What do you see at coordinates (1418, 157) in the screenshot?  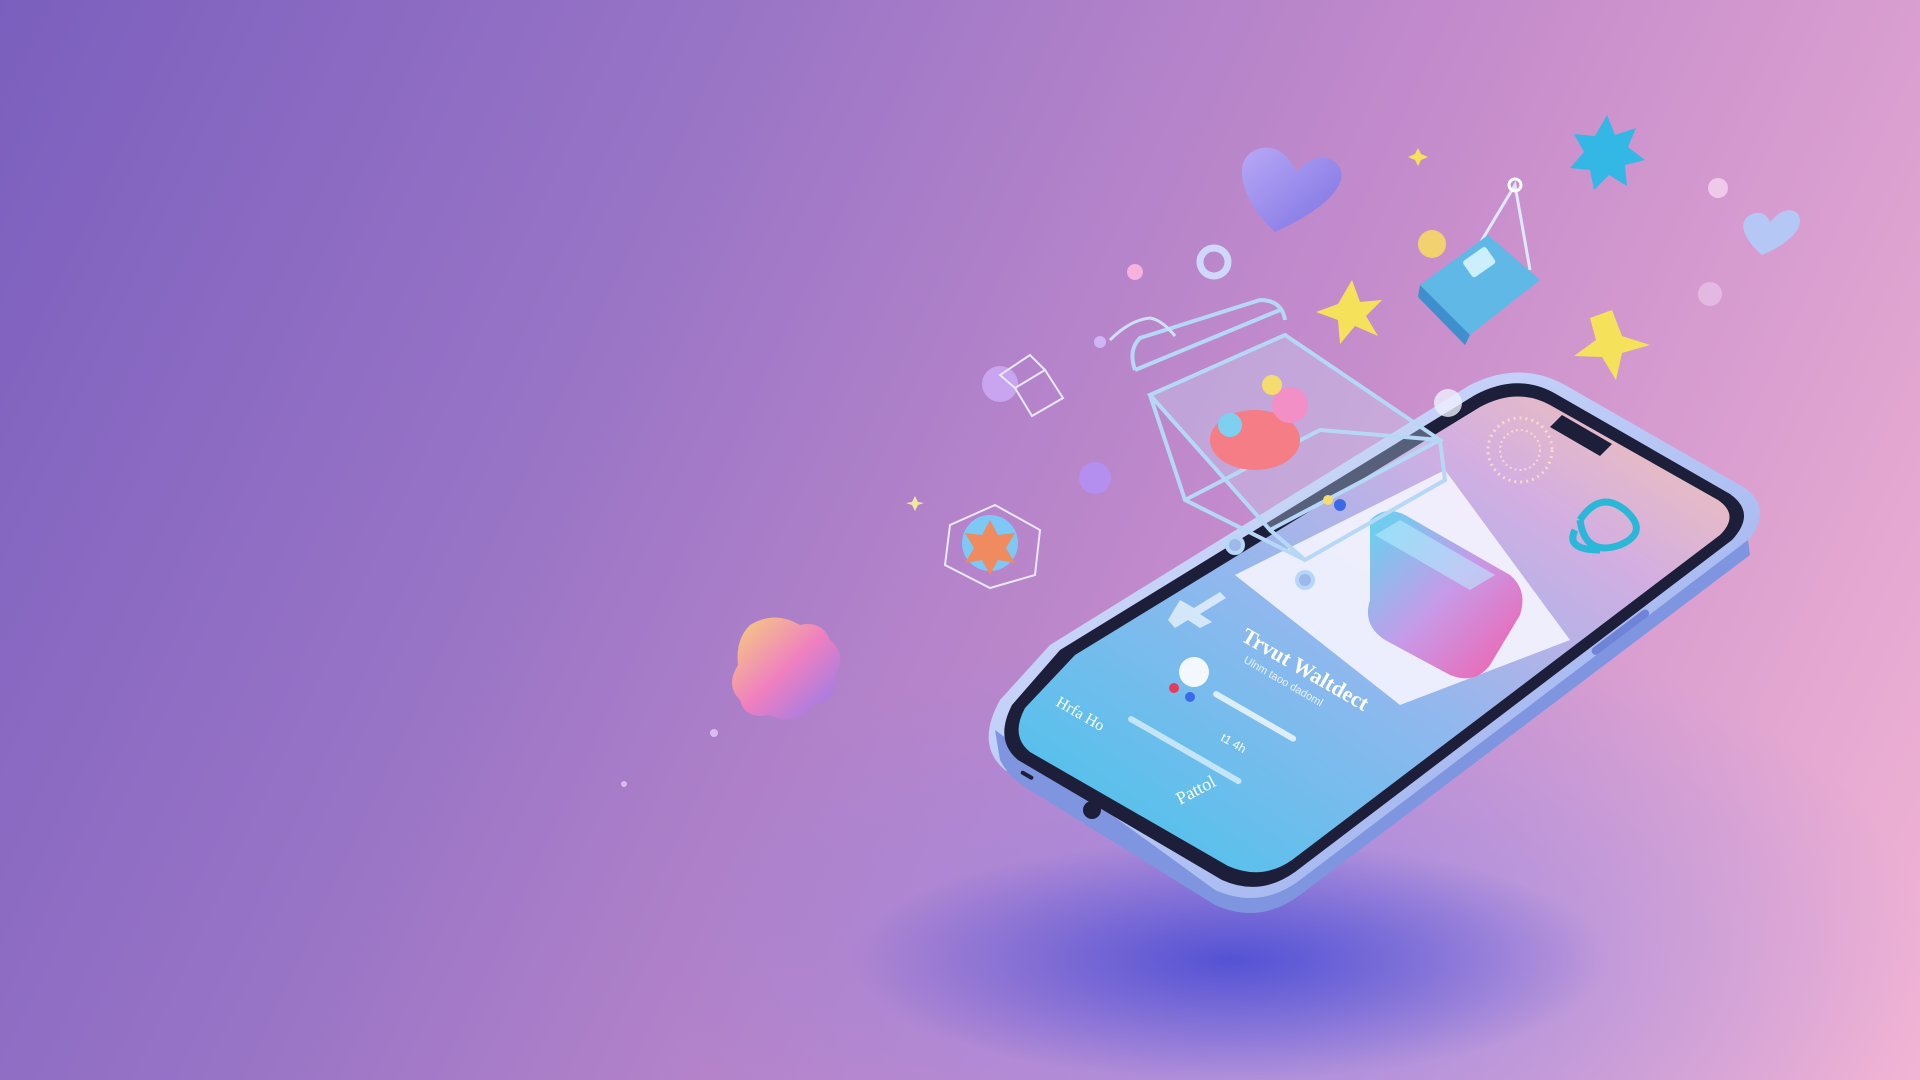 I see `sparkle-icon` at bounding box center [1418, 157].